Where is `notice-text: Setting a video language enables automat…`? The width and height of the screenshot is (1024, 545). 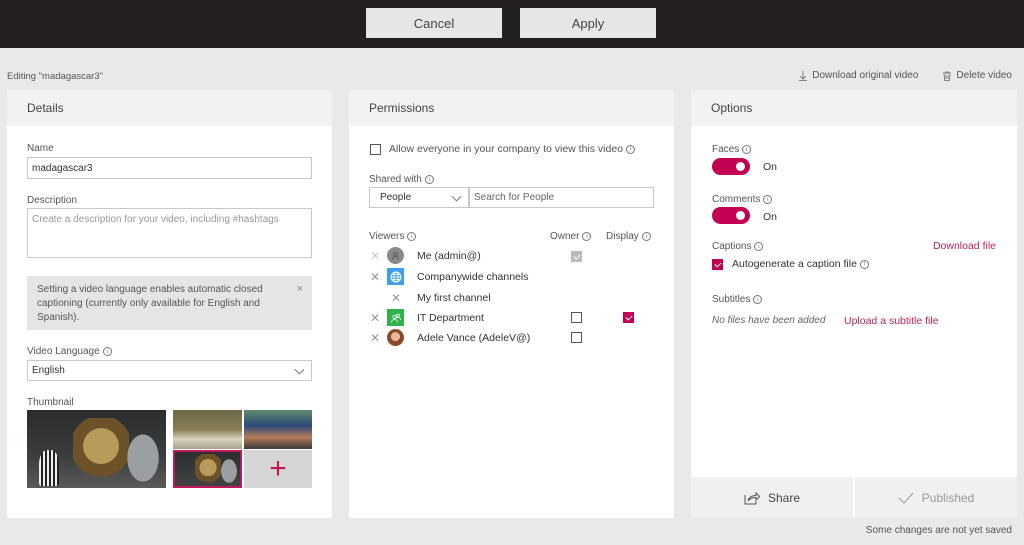
notice-text: Setting a video language enables automat… is located at coordinates (150, 303).